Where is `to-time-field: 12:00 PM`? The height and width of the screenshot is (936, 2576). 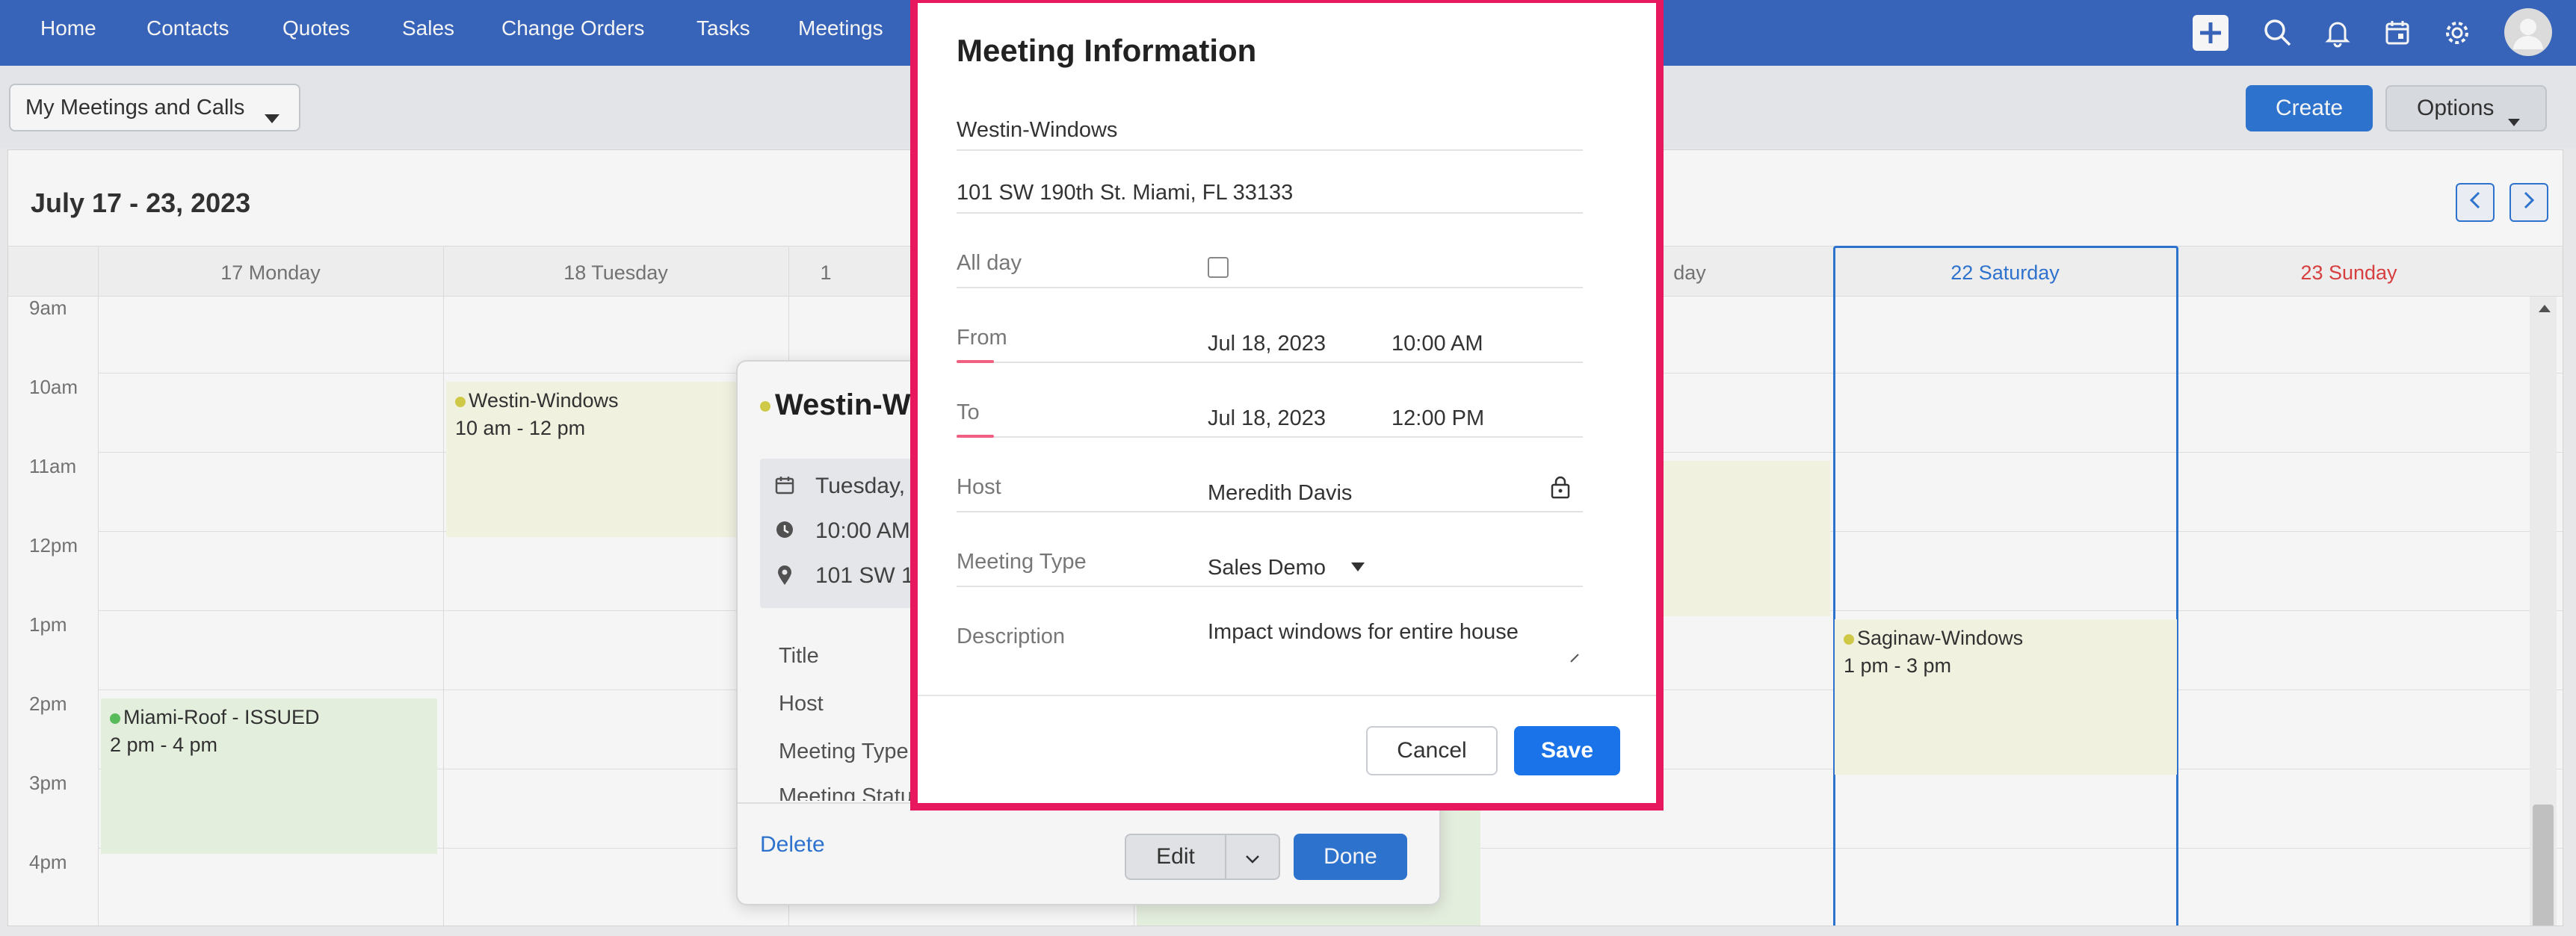 to-time-field: 12:00 PM is located at coordinates (1438, 418).